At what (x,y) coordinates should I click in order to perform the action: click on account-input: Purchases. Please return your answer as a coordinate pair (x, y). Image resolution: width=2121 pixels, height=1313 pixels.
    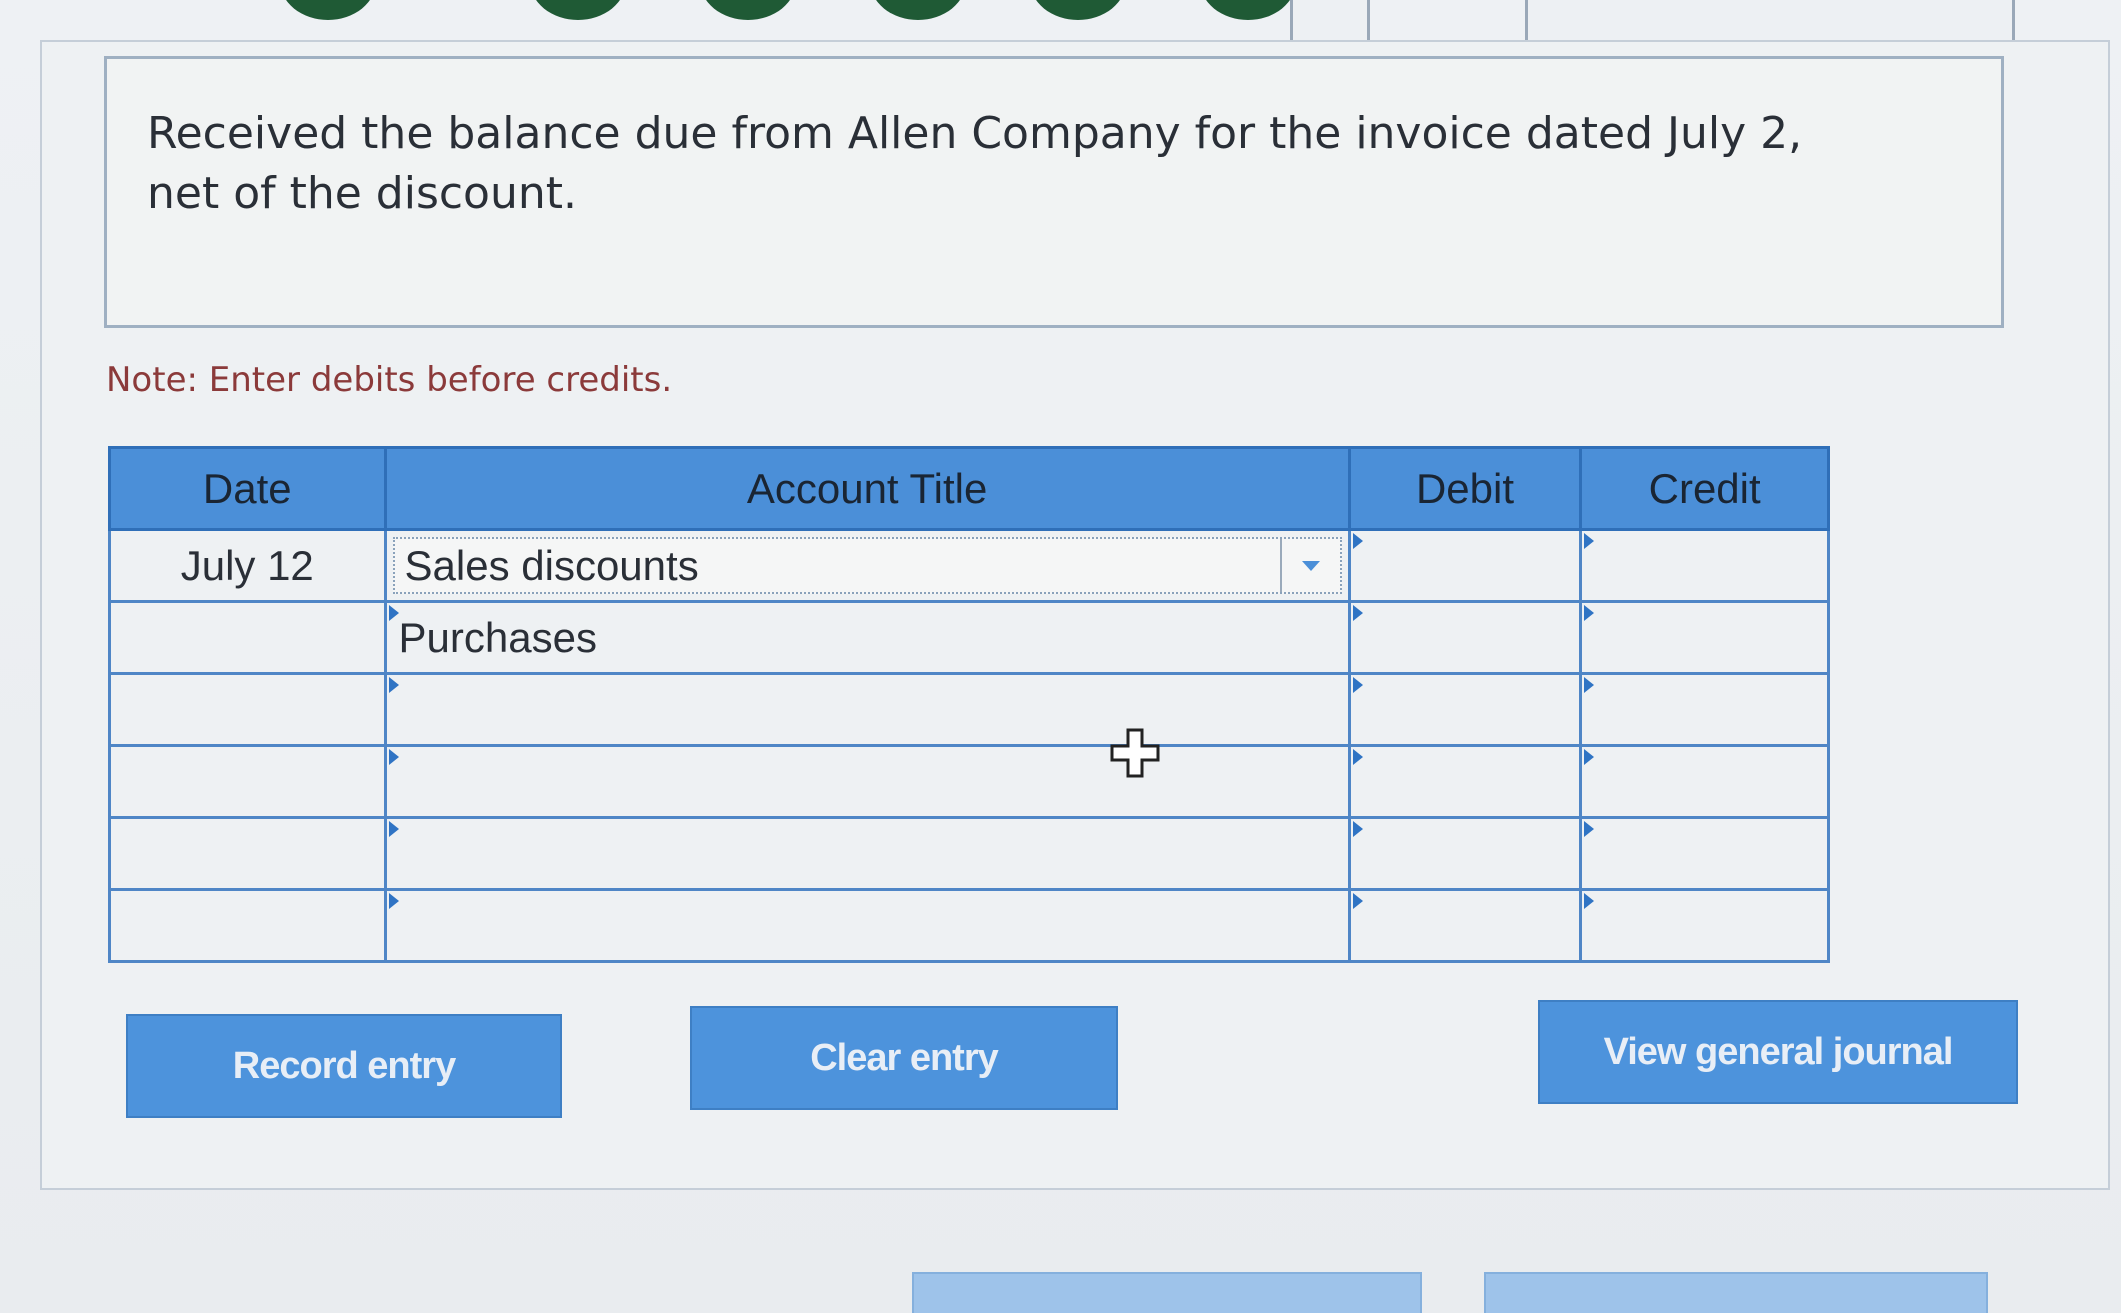
    Looking at the image, I should click on (867, 637).